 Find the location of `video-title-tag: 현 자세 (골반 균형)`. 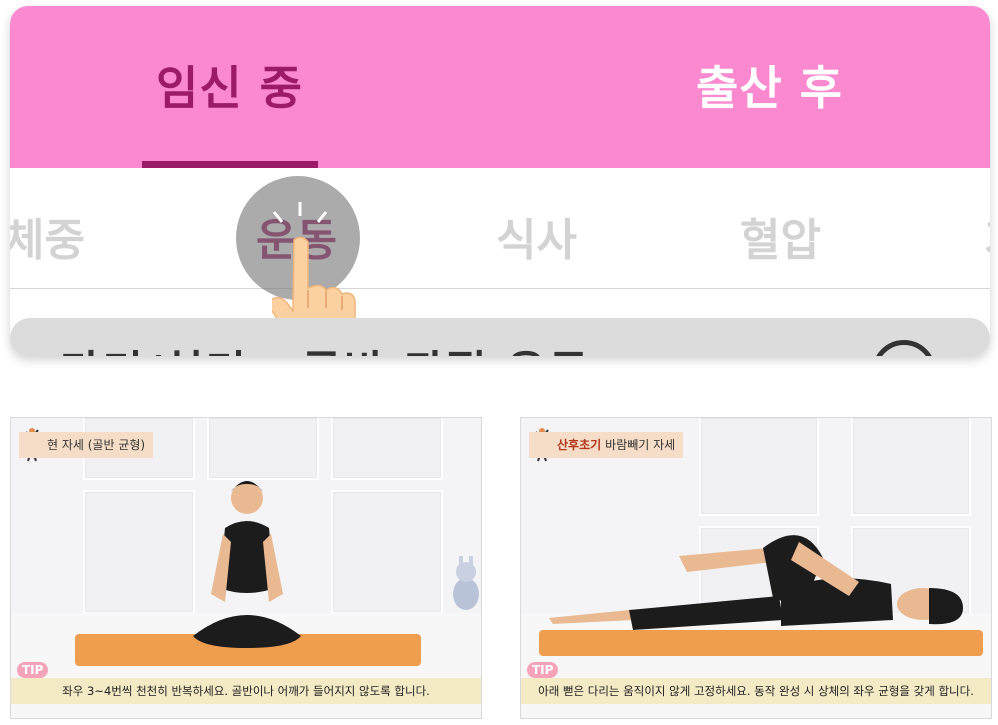

video-title-tag: 현 자세 (골반 균형) is located at coordinates (86, 445).